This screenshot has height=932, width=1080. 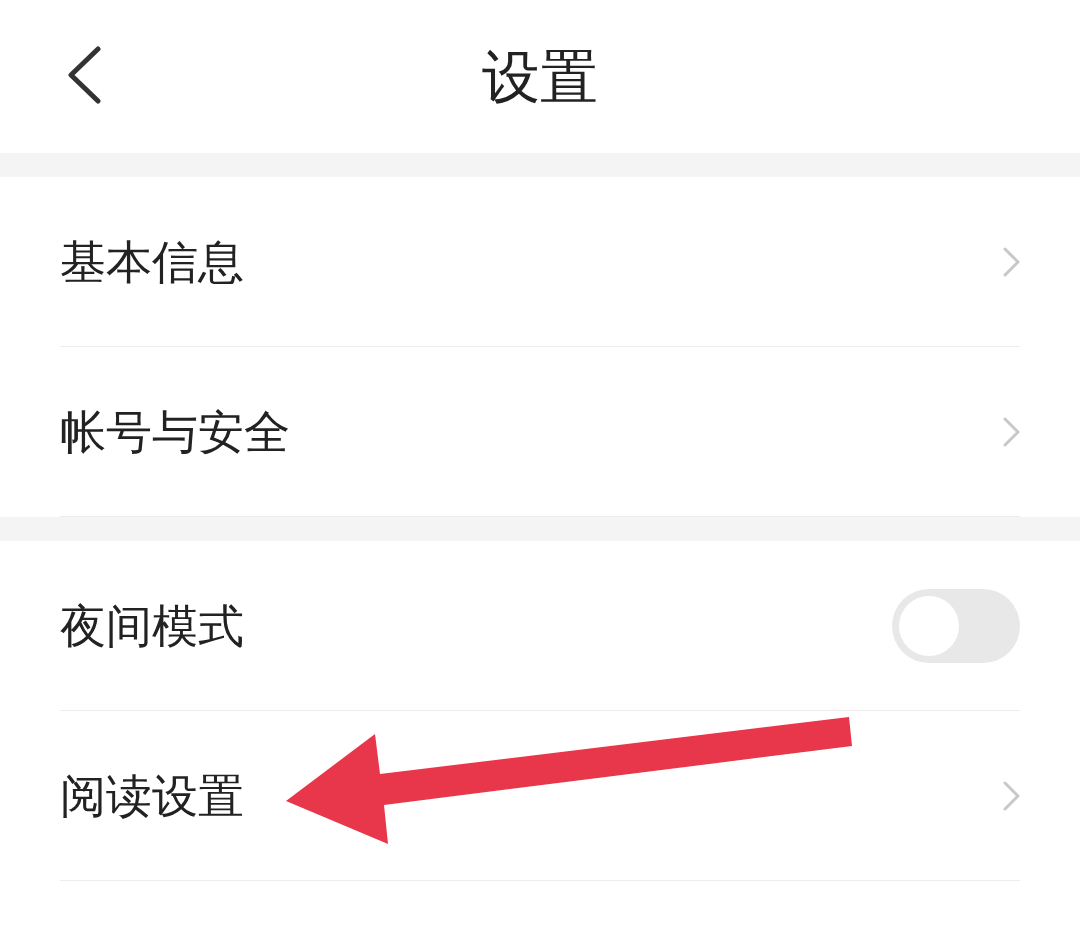 I want to click on row-label: 基本信息, so click(x=152, y=261).